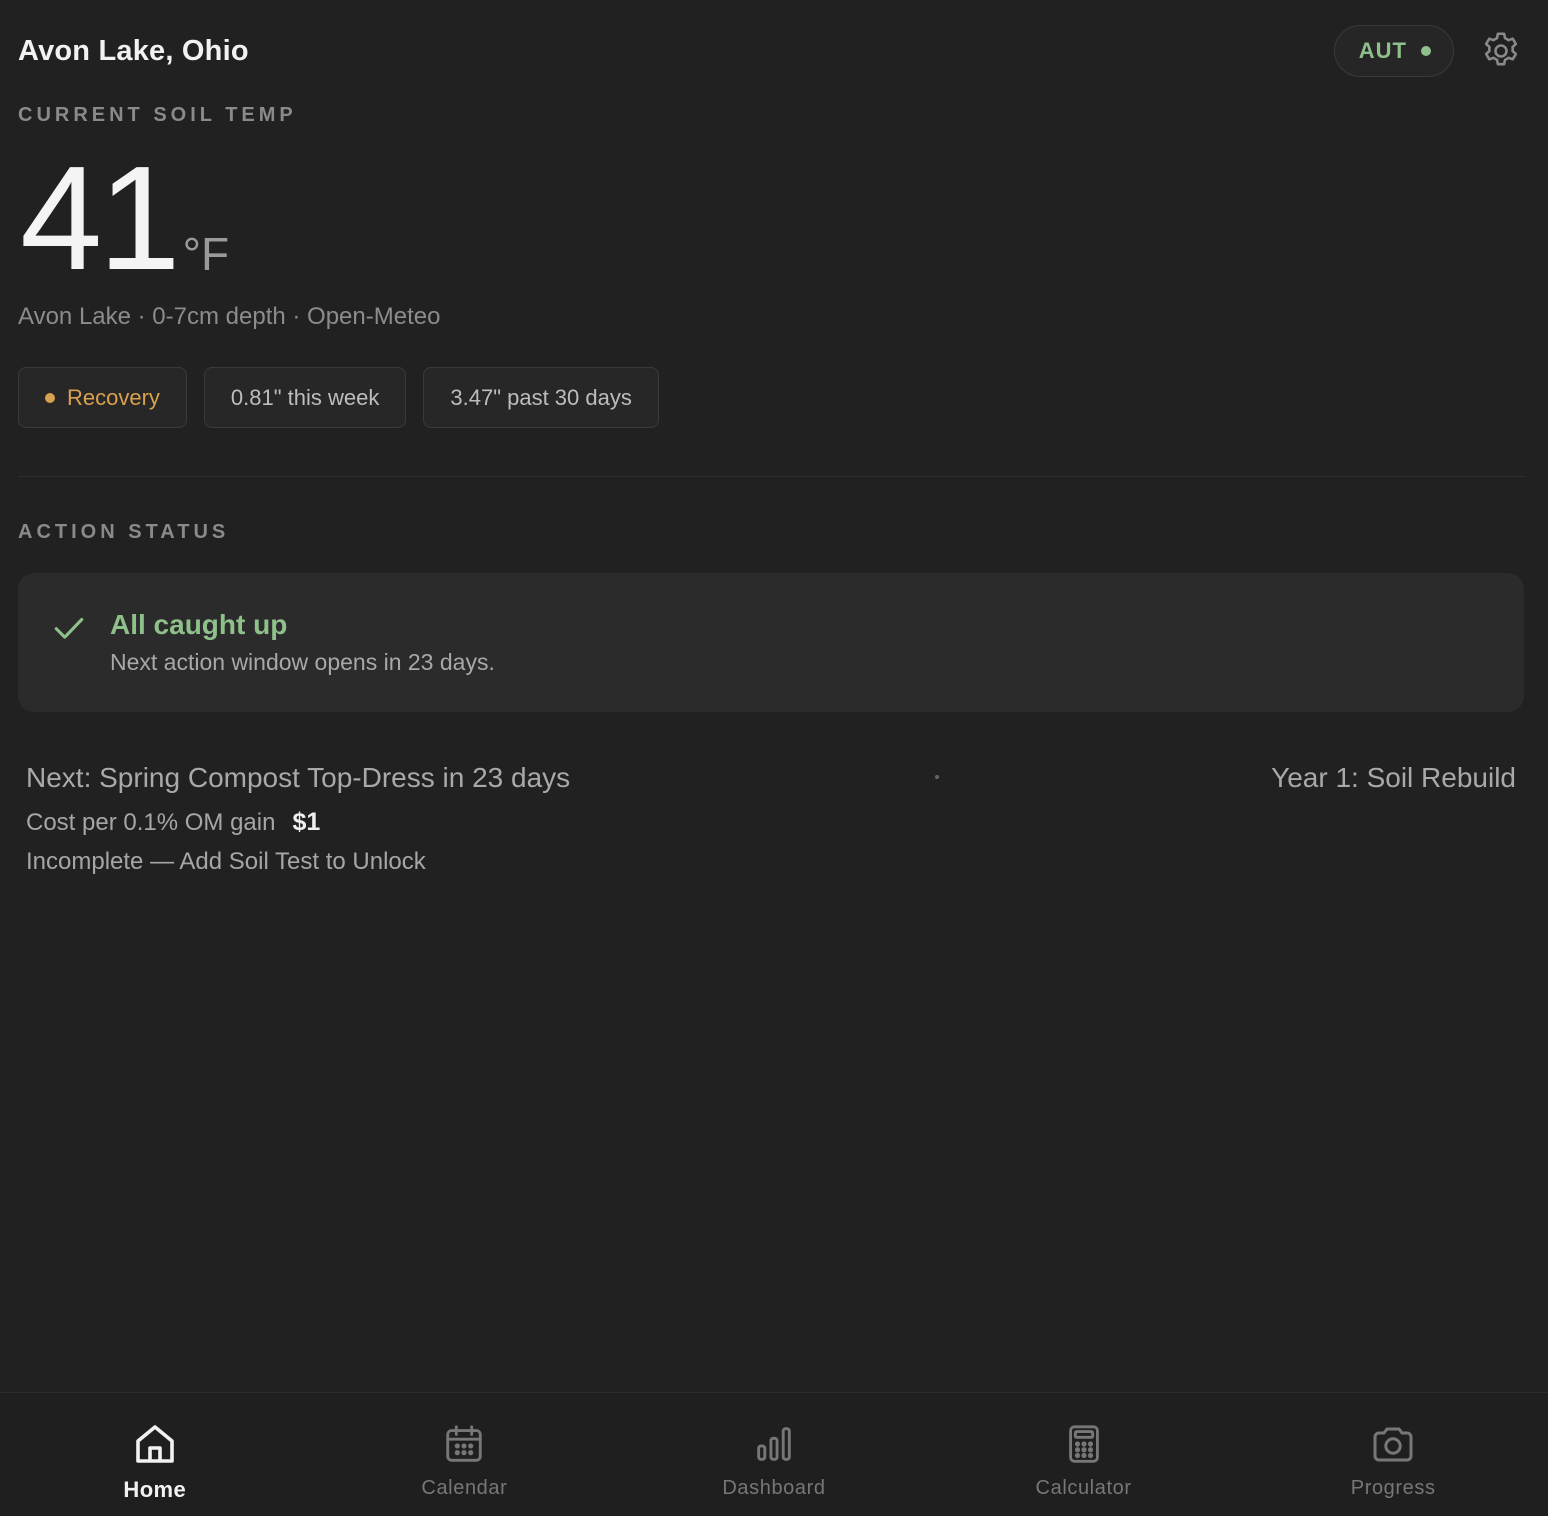 The width and height of the screenshot is (1548, 1516). Describe the element at coordinates (1501, 51) in the screenshot. I see `gear-icon` at that location.